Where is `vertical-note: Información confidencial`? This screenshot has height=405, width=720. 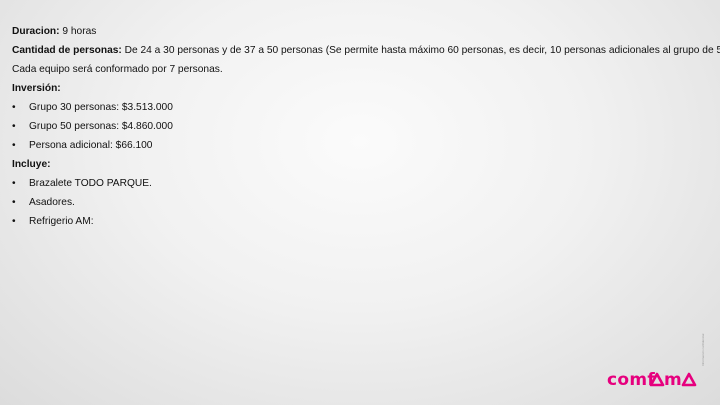 vertical-note: Información confidencial is located at coordinates (703, 349).